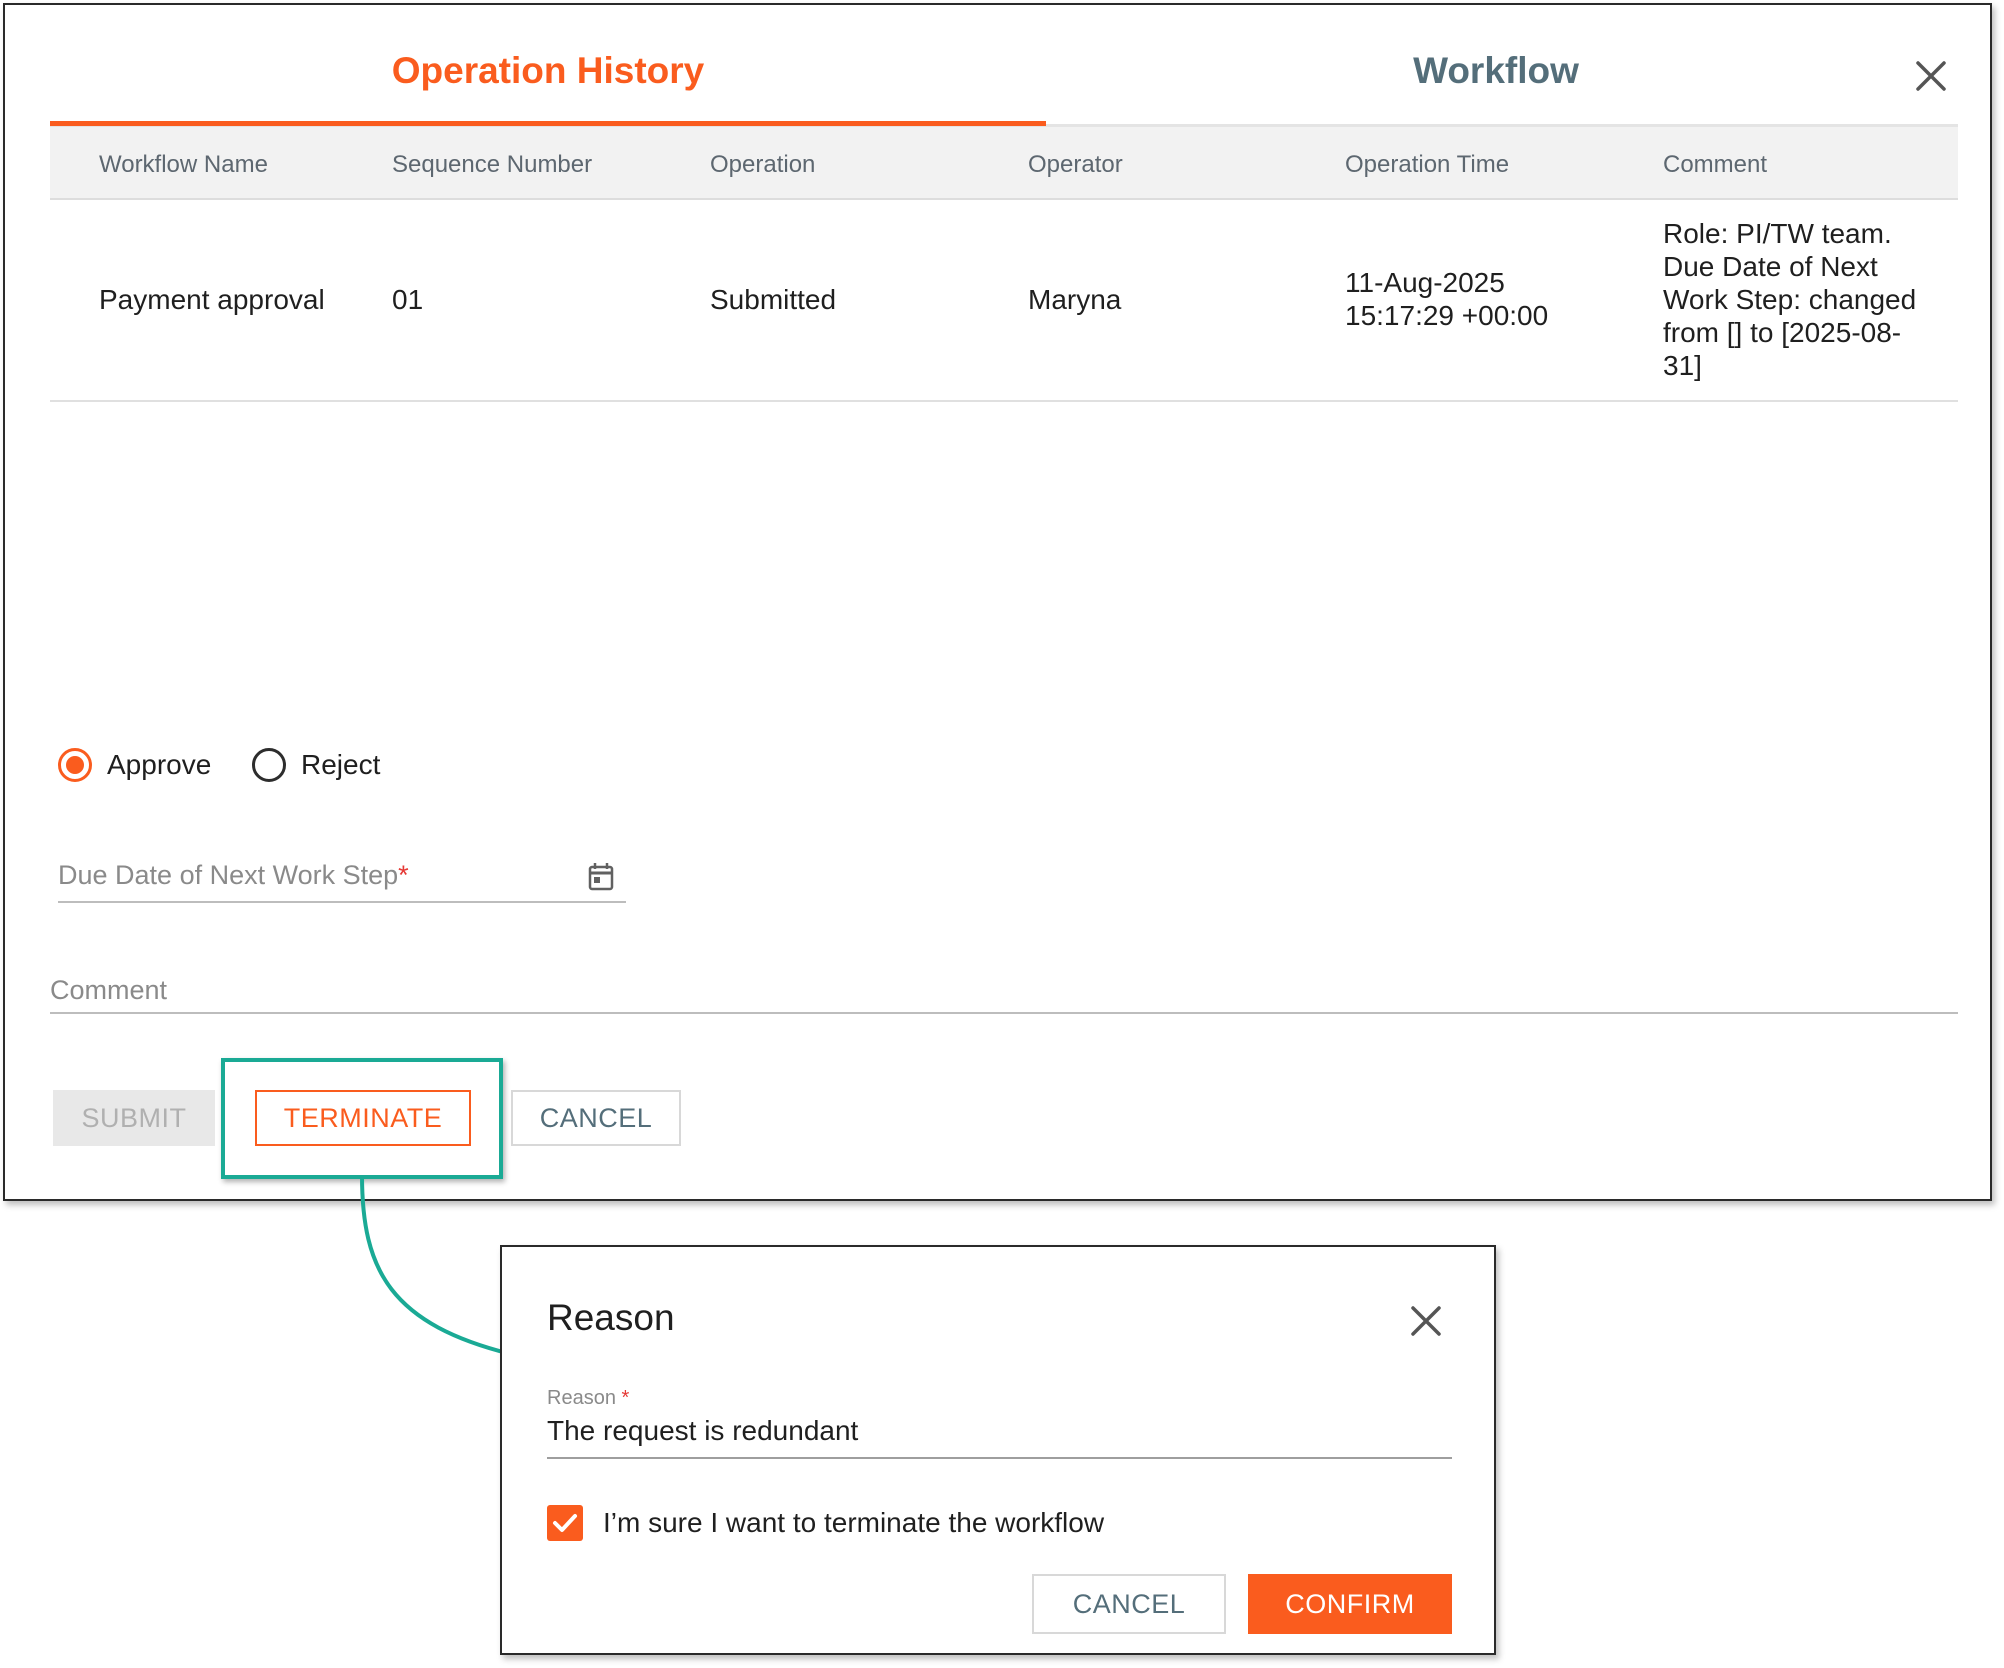 This screenshot has width=2004, height=1668. What do you see at coordinates (1129, 1604) in the screenshot?
I see `dialog-cancel-button: CANCEL` at bounding box center [1129, 1604].